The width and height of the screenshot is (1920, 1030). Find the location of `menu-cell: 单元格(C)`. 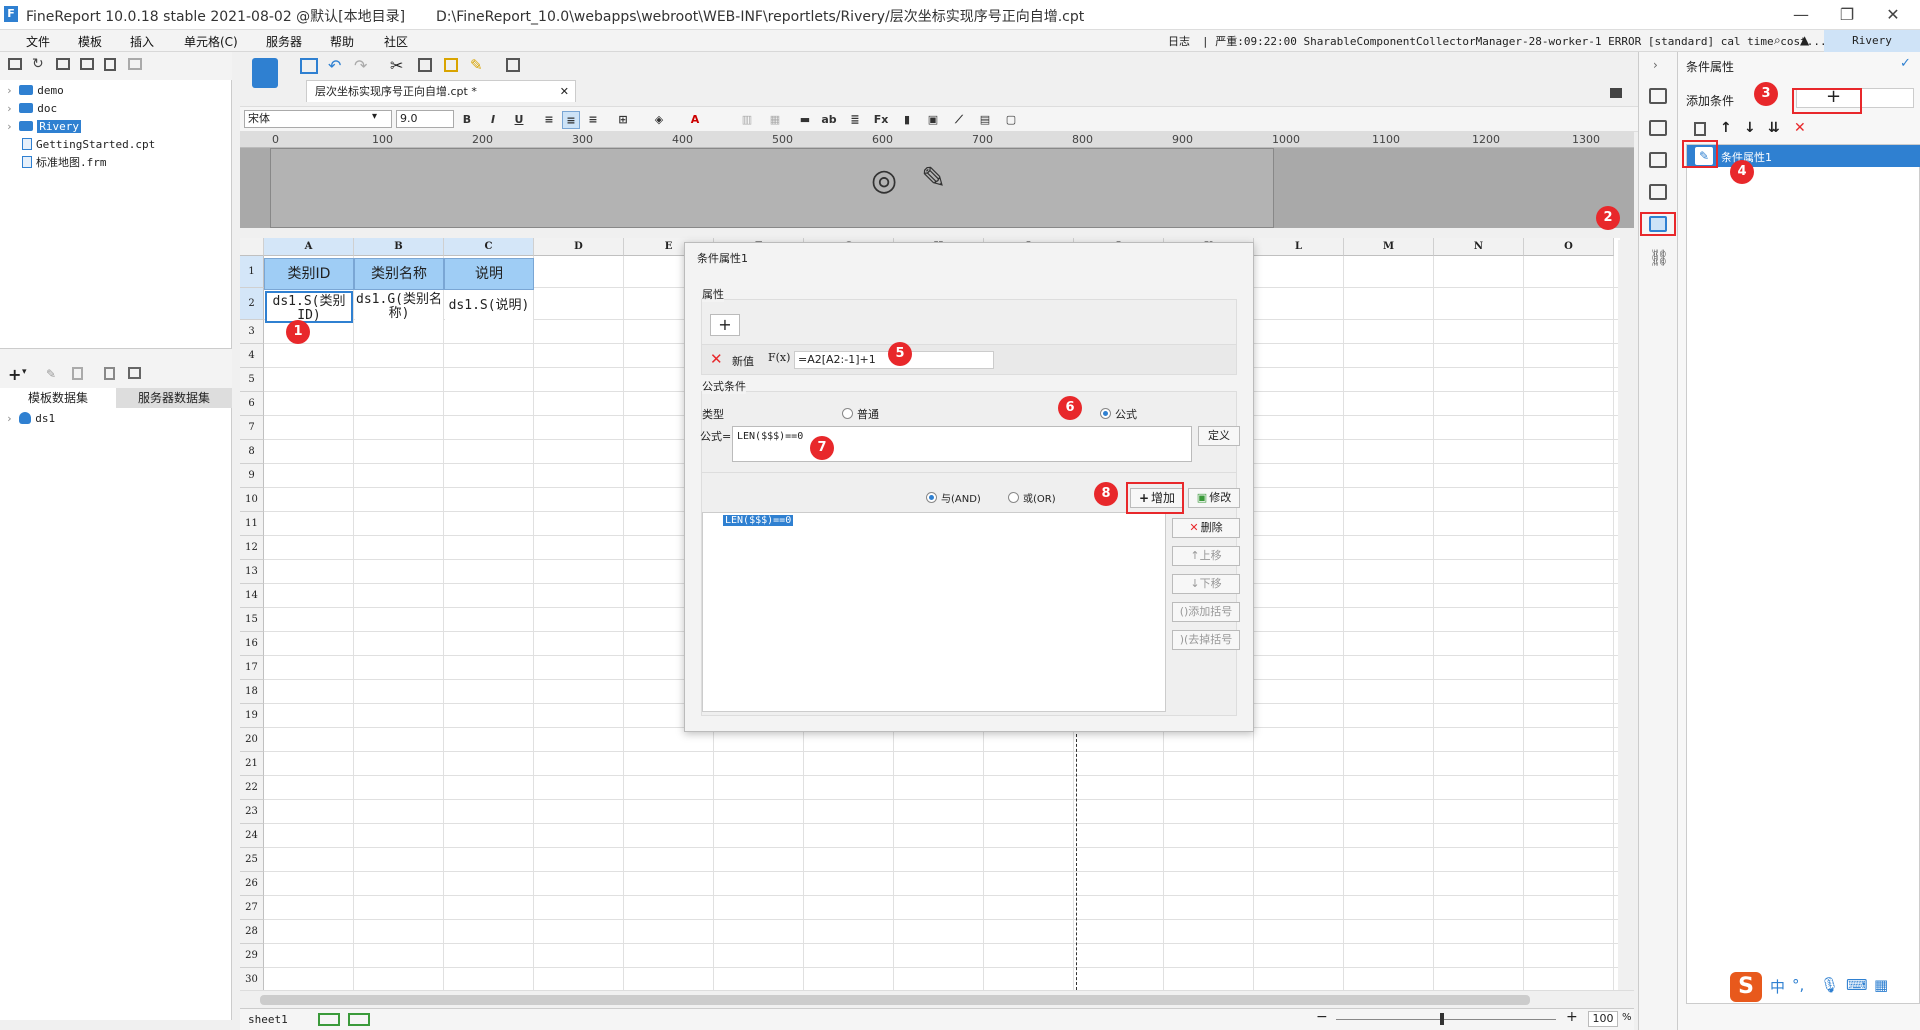

menu-cell: 单元格(C) is located at coordinates (211, 41).